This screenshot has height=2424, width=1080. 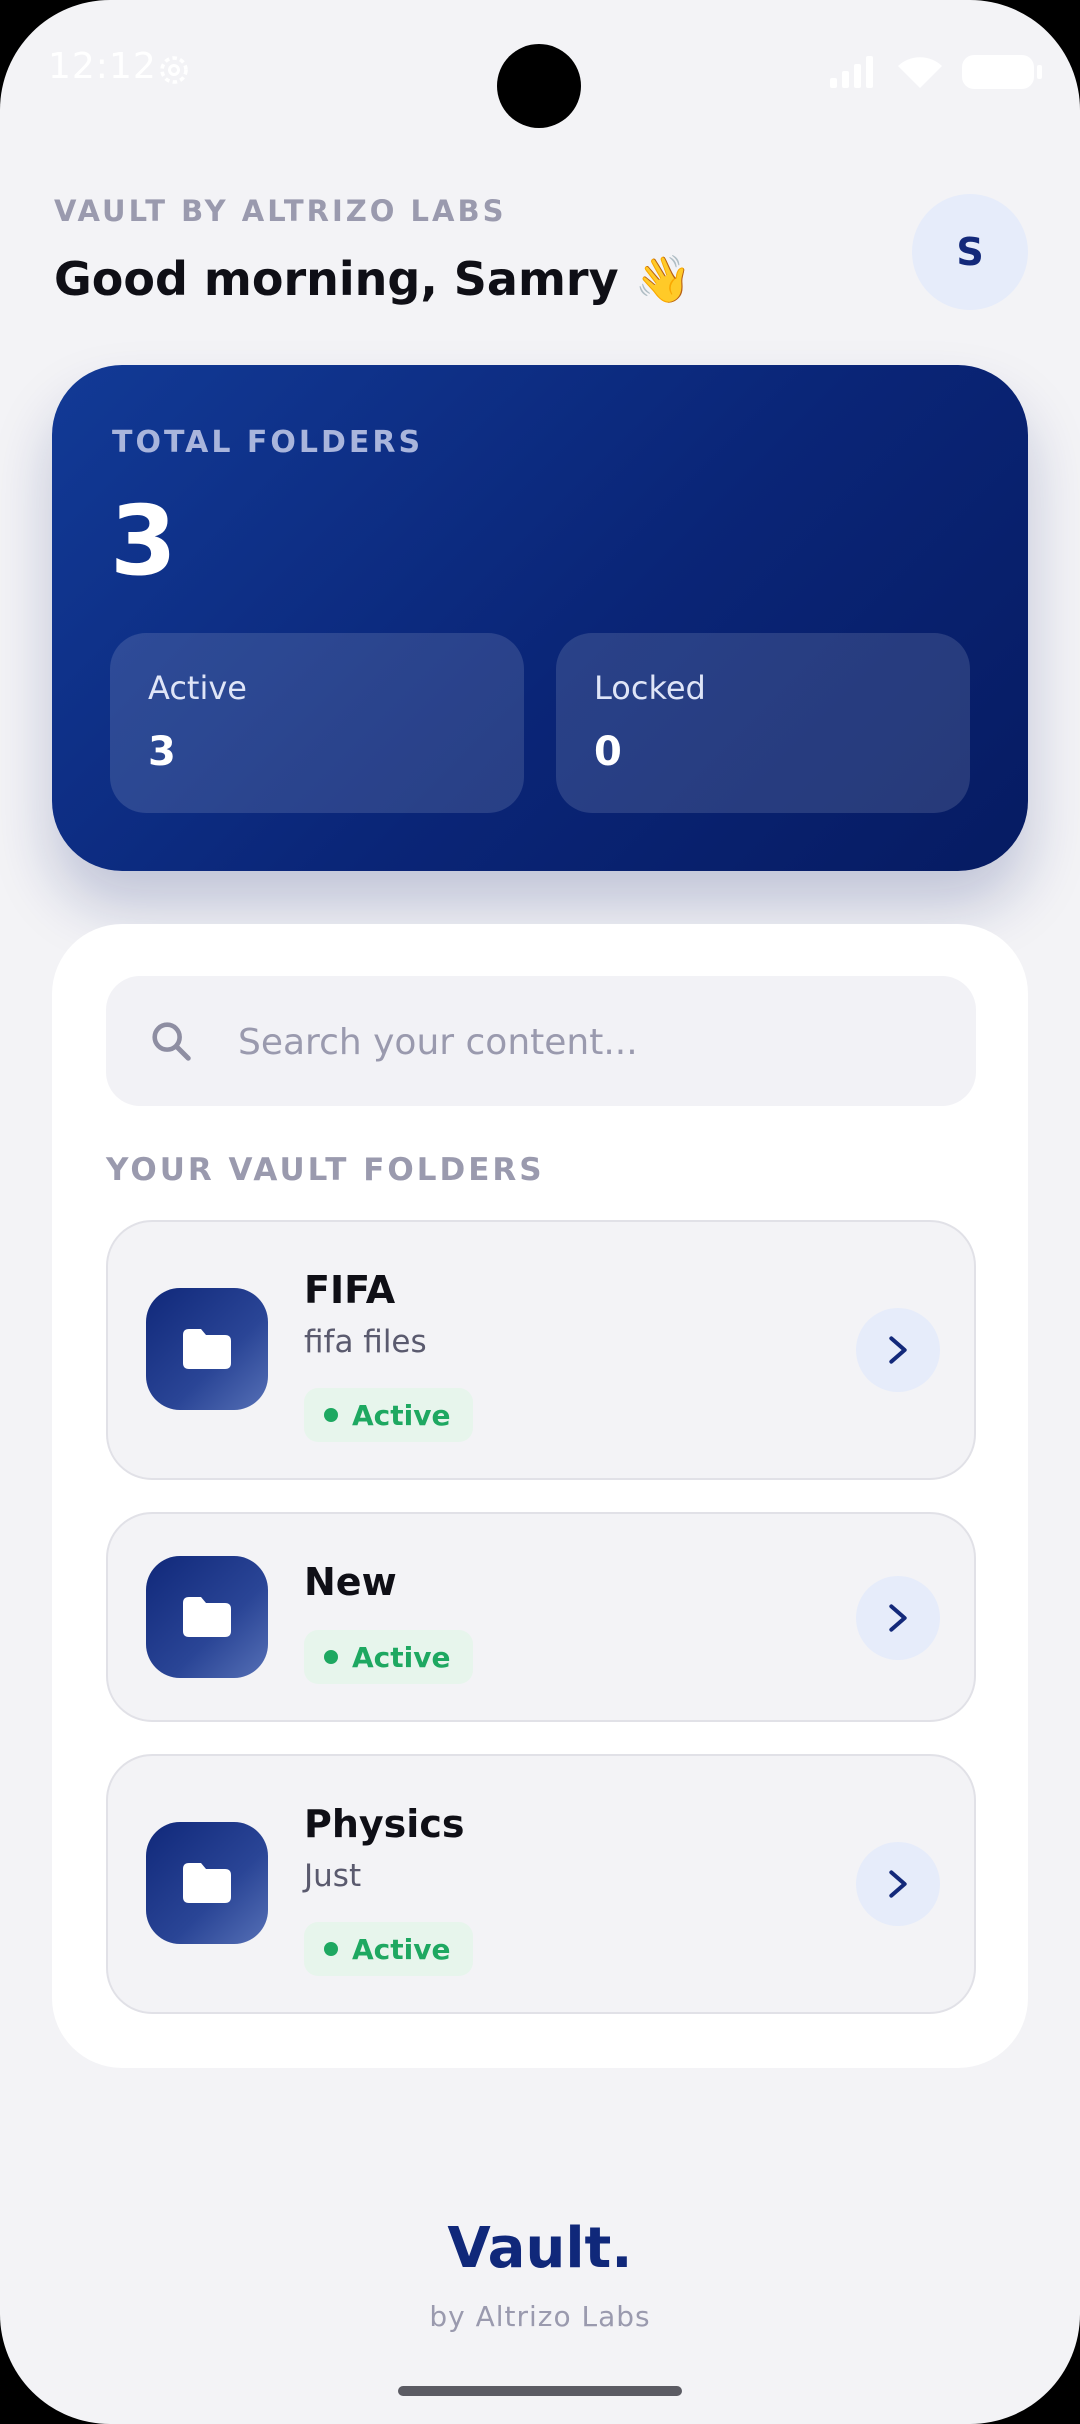 I want to click on status-icons, so click(x=936, y=72).